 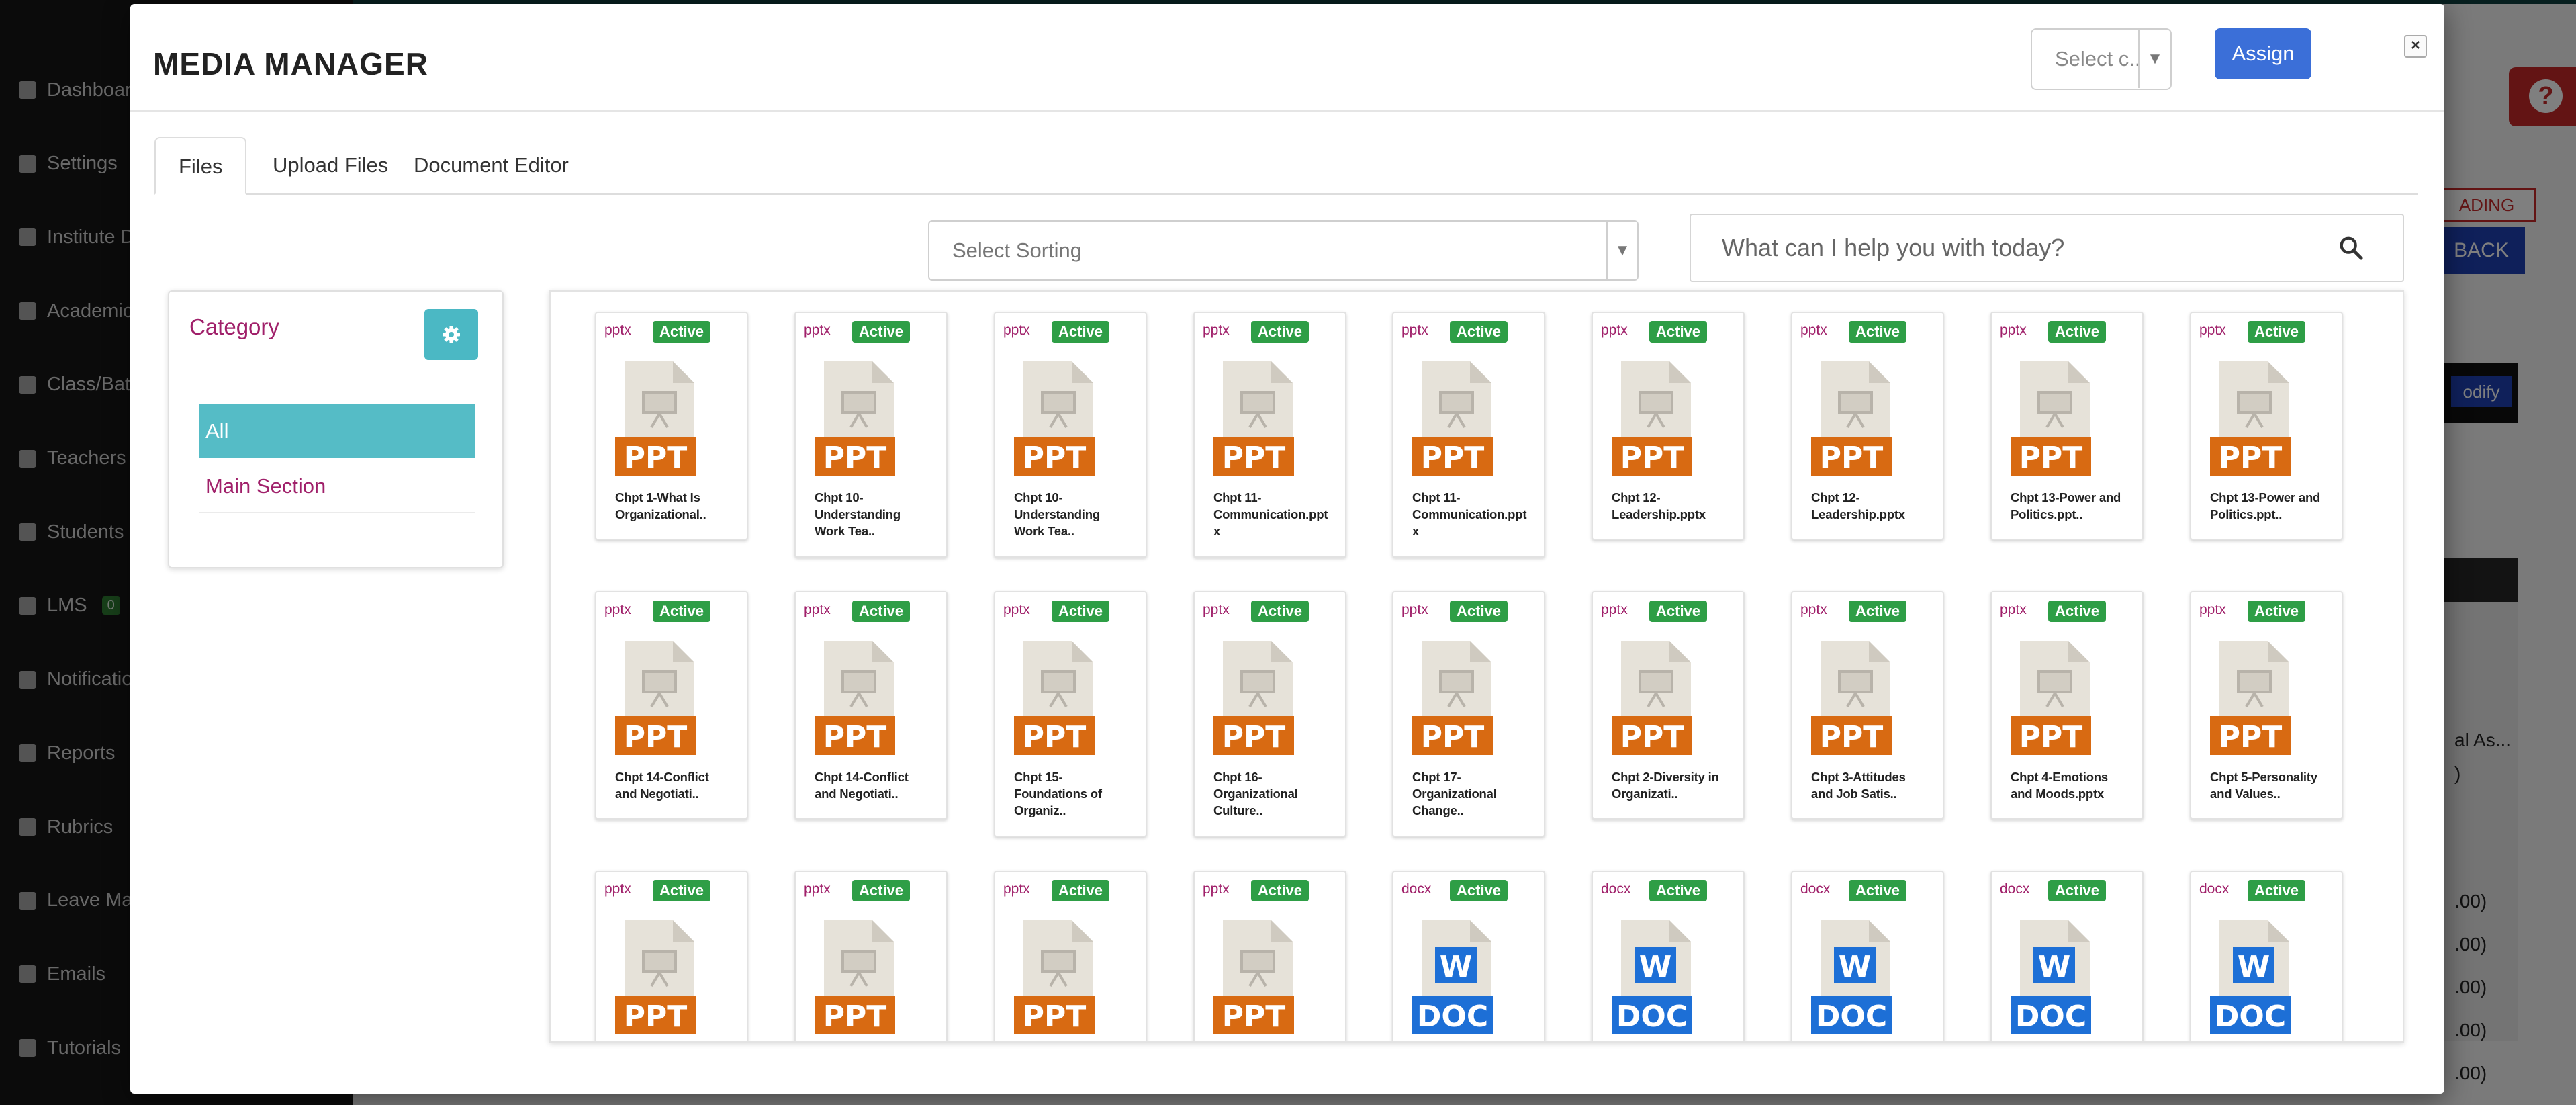 What do you see at coordinates (1044, 531) in the screenshot?
I see `file-name-line: Work Tea..` at bounding box center [1044, 531].